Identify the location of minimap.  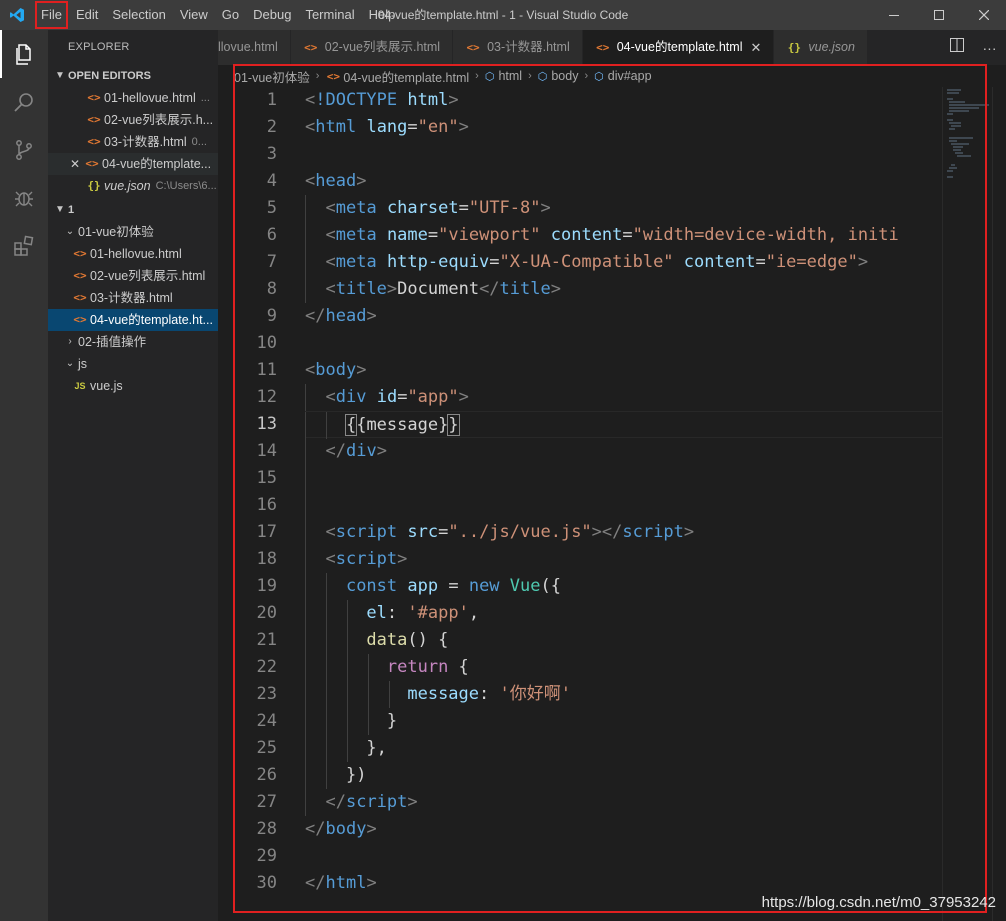
(967, 504).